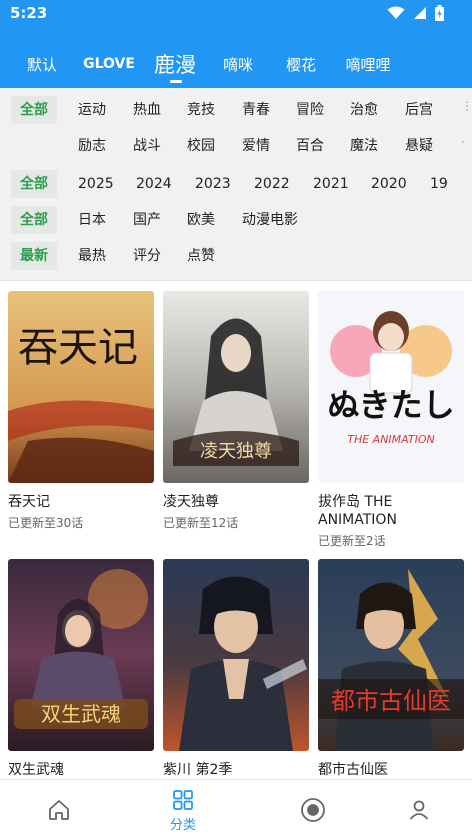 This screenshot has height=839, width=472. What do you see at coordinates (419, 810) in the screenshot?
I see `user-icon` at bounding box center [419, 810].